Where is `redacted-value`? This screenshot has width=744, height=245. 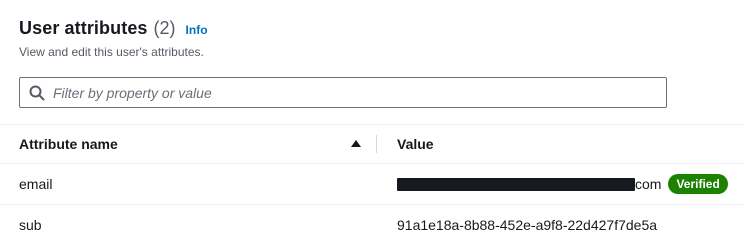
redacted-value is located at coordinates (516, 184).